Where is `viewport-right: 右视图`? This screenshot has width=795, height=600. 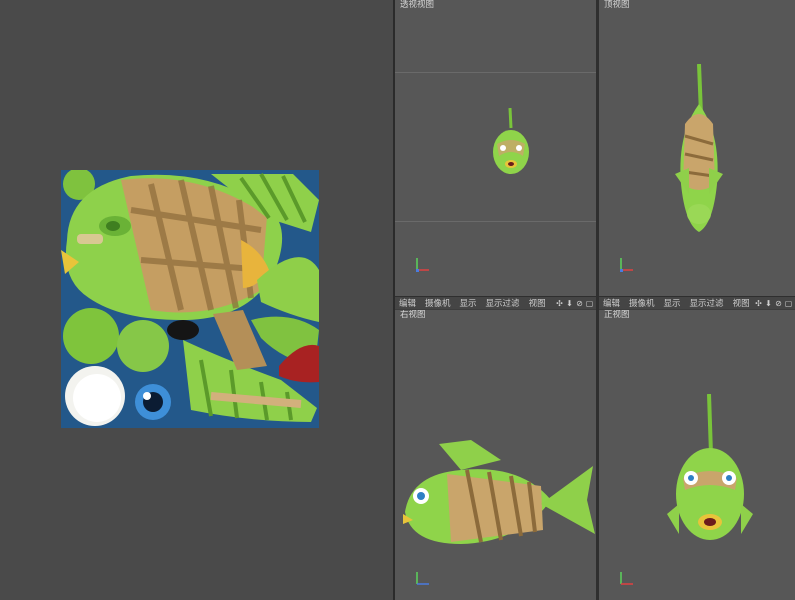
viewport-right: 右视图 is located at coordinates (495, 455).